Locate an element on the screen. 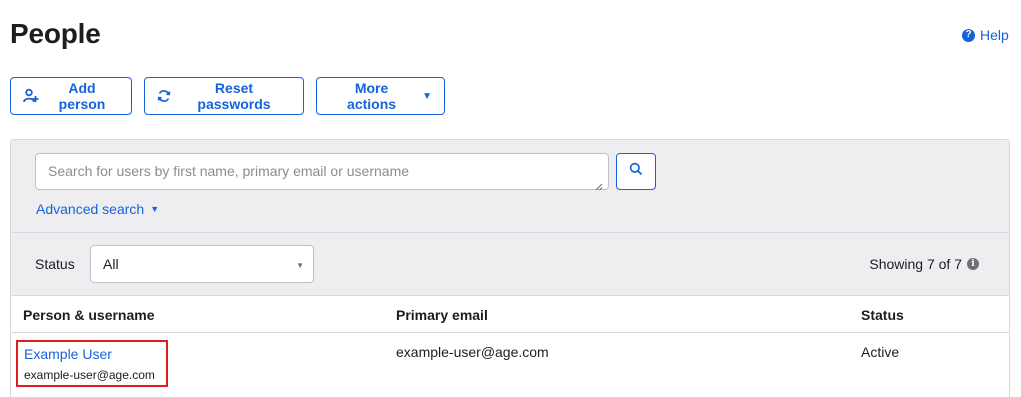 The height and width of the screenshot is (397, 1021). more-actions-label: More actions is located at coordinates (372, 96).